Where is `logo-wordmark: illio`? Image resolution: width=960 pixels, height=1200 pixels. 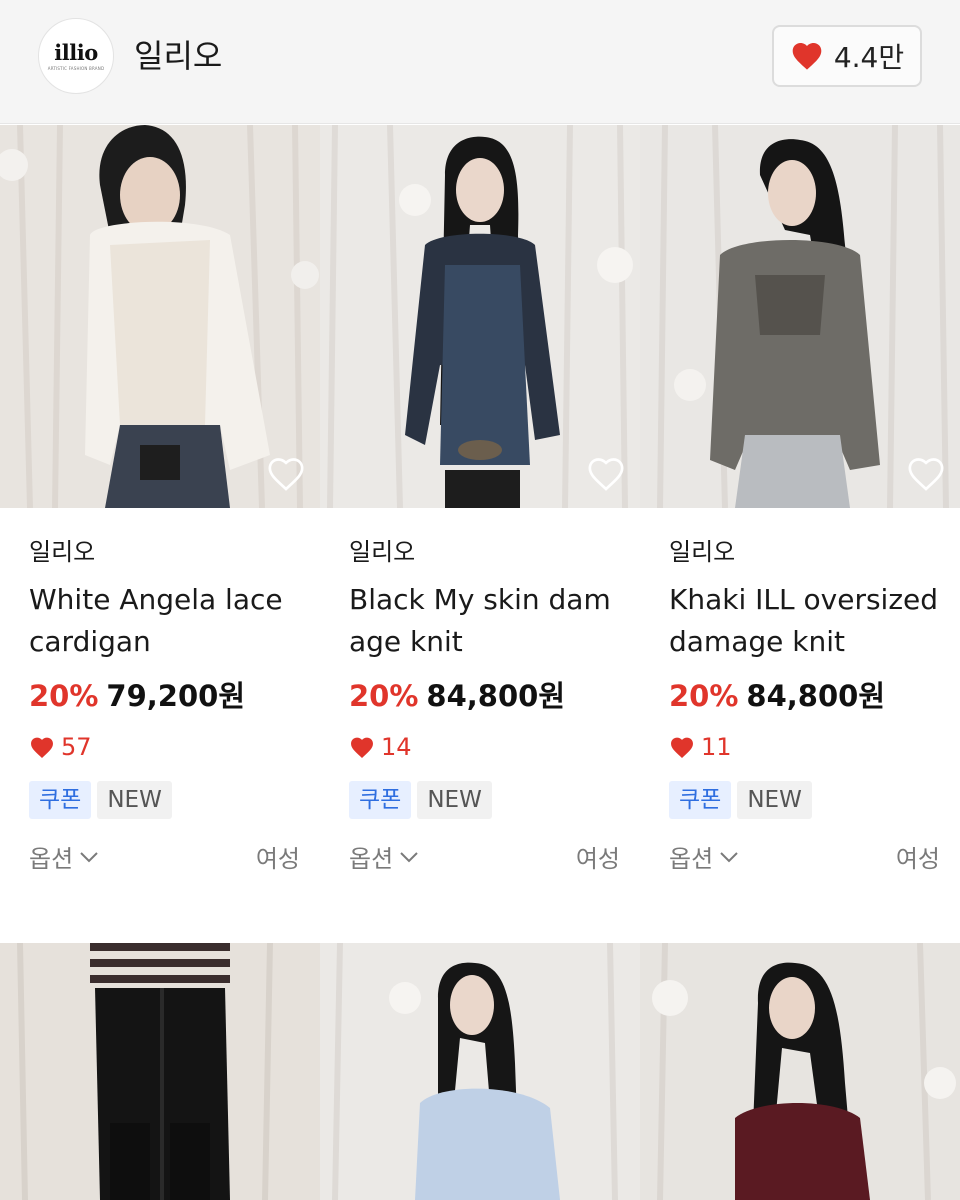 logo-wordmark: illio is located at coordinates (76, 52).